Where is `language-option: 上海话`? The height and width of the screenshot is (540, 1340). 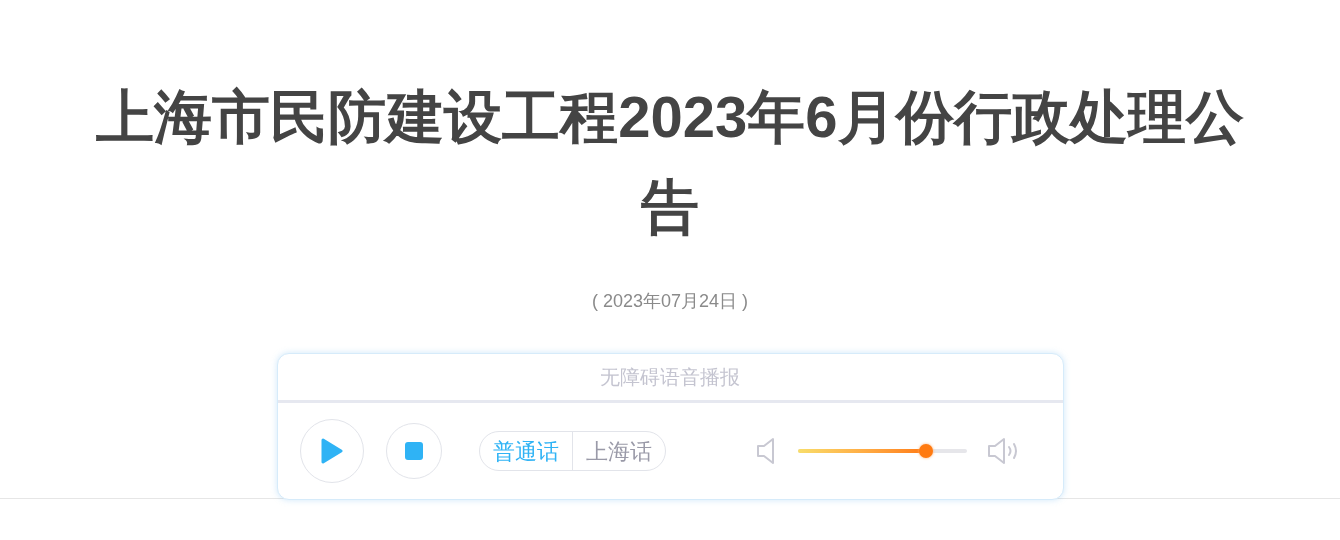 language-option: 上海话 is located at coordinates (618, 451).